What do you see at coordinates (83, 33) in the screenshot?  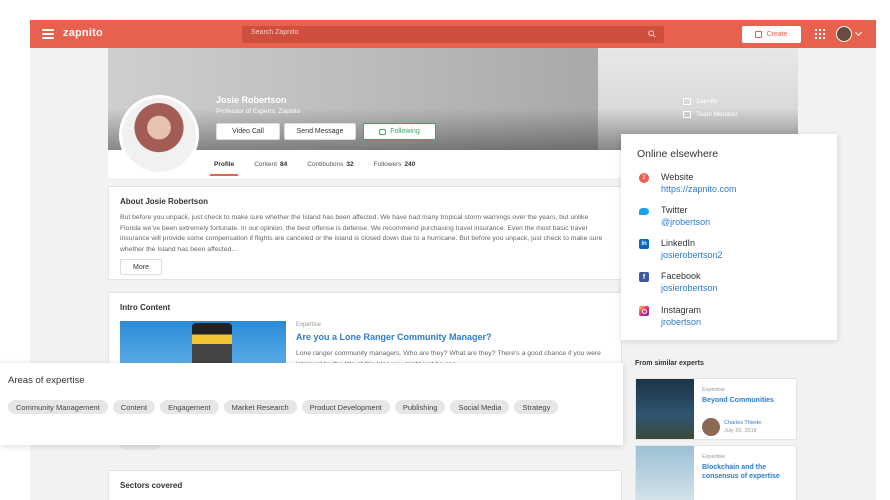 I see `logo: zapnito` at bounding box center [83, 33].